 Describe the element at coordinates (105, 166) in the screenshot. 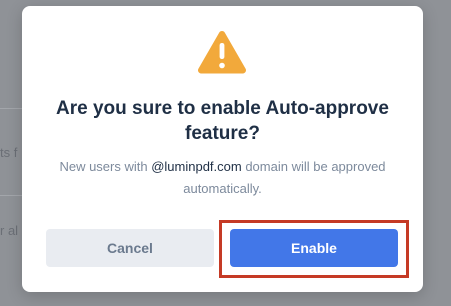

I see `description-prefix: New users with` at that location.